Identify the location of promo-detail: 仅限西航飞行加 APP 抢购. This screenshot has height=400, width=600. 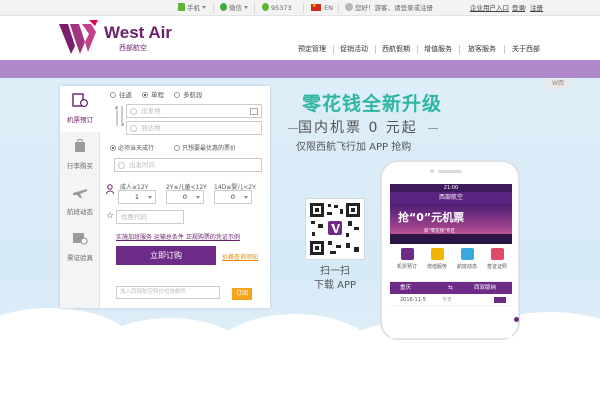
(354, 147).